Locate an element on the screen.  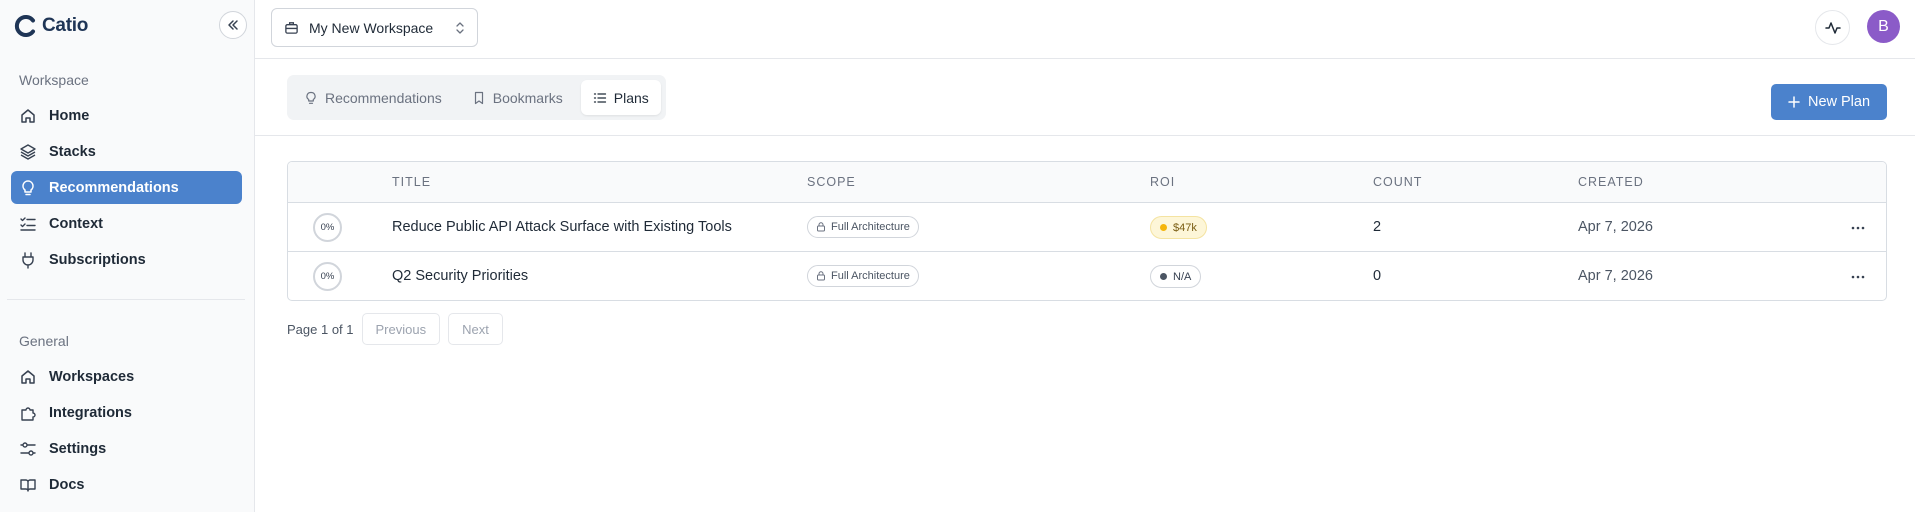
column-header-count: COUNT is located at coordinates (1397, 182).